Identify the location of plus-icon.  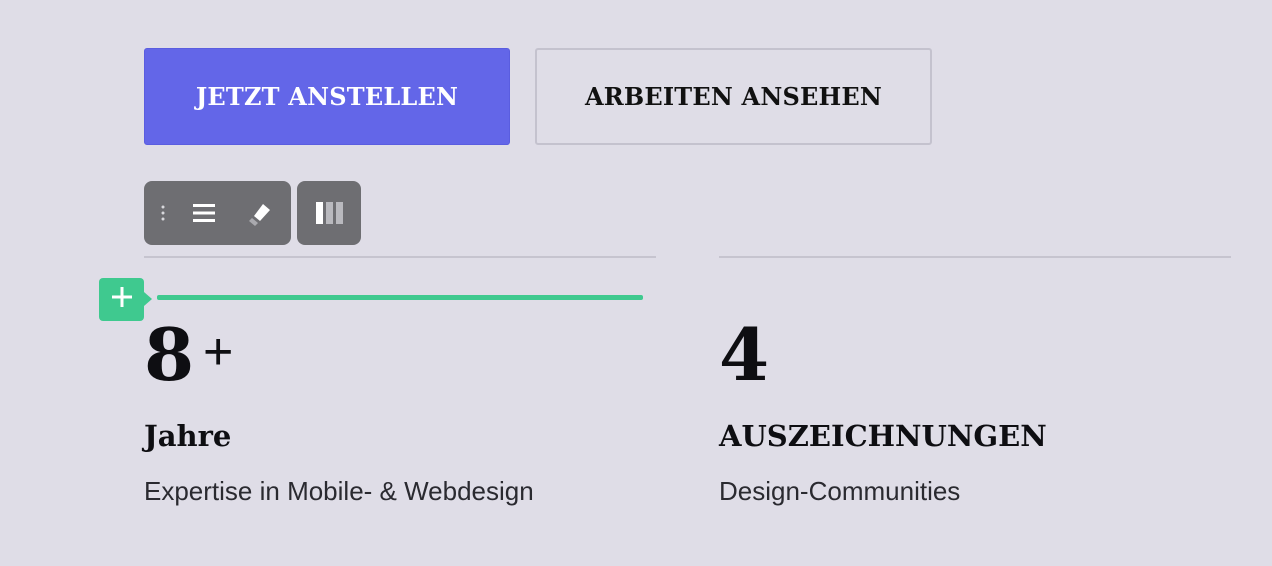
(122, 299).